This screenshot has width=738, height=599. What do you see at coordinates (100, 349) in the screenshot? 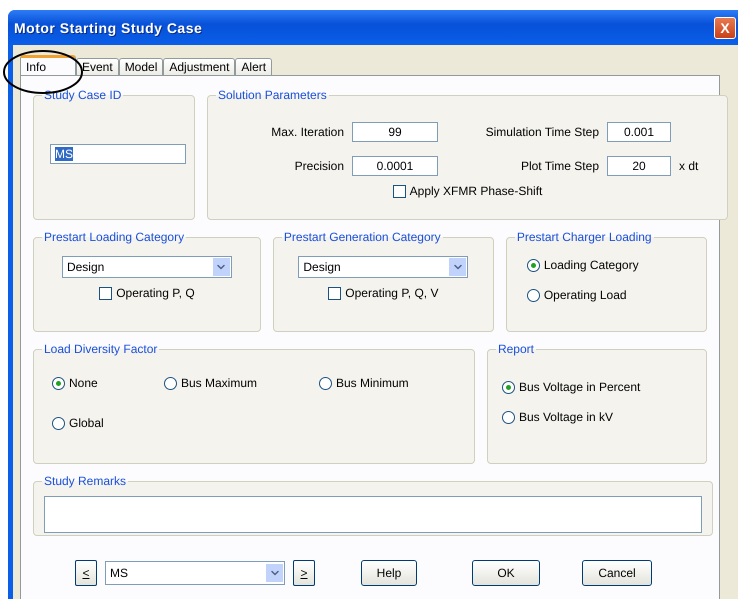
I see `group-title: Load Diversity Factor` at bounding box center [100, 349].